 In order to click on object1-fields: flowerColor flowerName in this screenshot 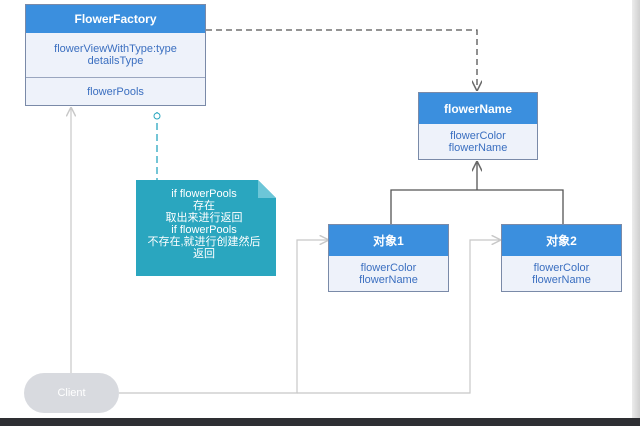, I will do `click(388, 273)`.